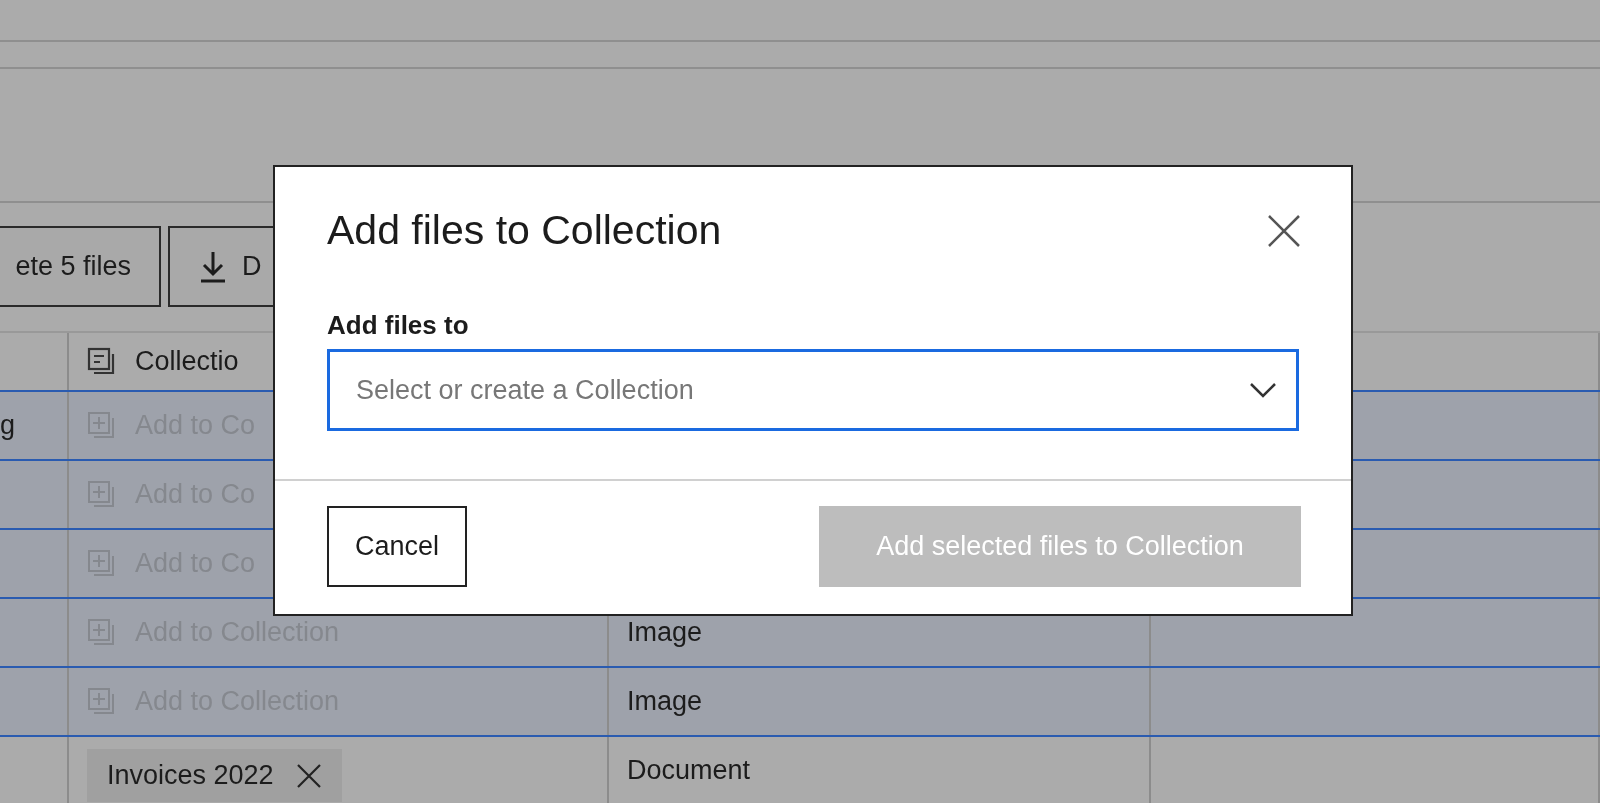 This screenshot has width=1600, height=803. Describe the element at coordinates (187, 361) in the screenshot. I see `column-header: Collectio` at that location.